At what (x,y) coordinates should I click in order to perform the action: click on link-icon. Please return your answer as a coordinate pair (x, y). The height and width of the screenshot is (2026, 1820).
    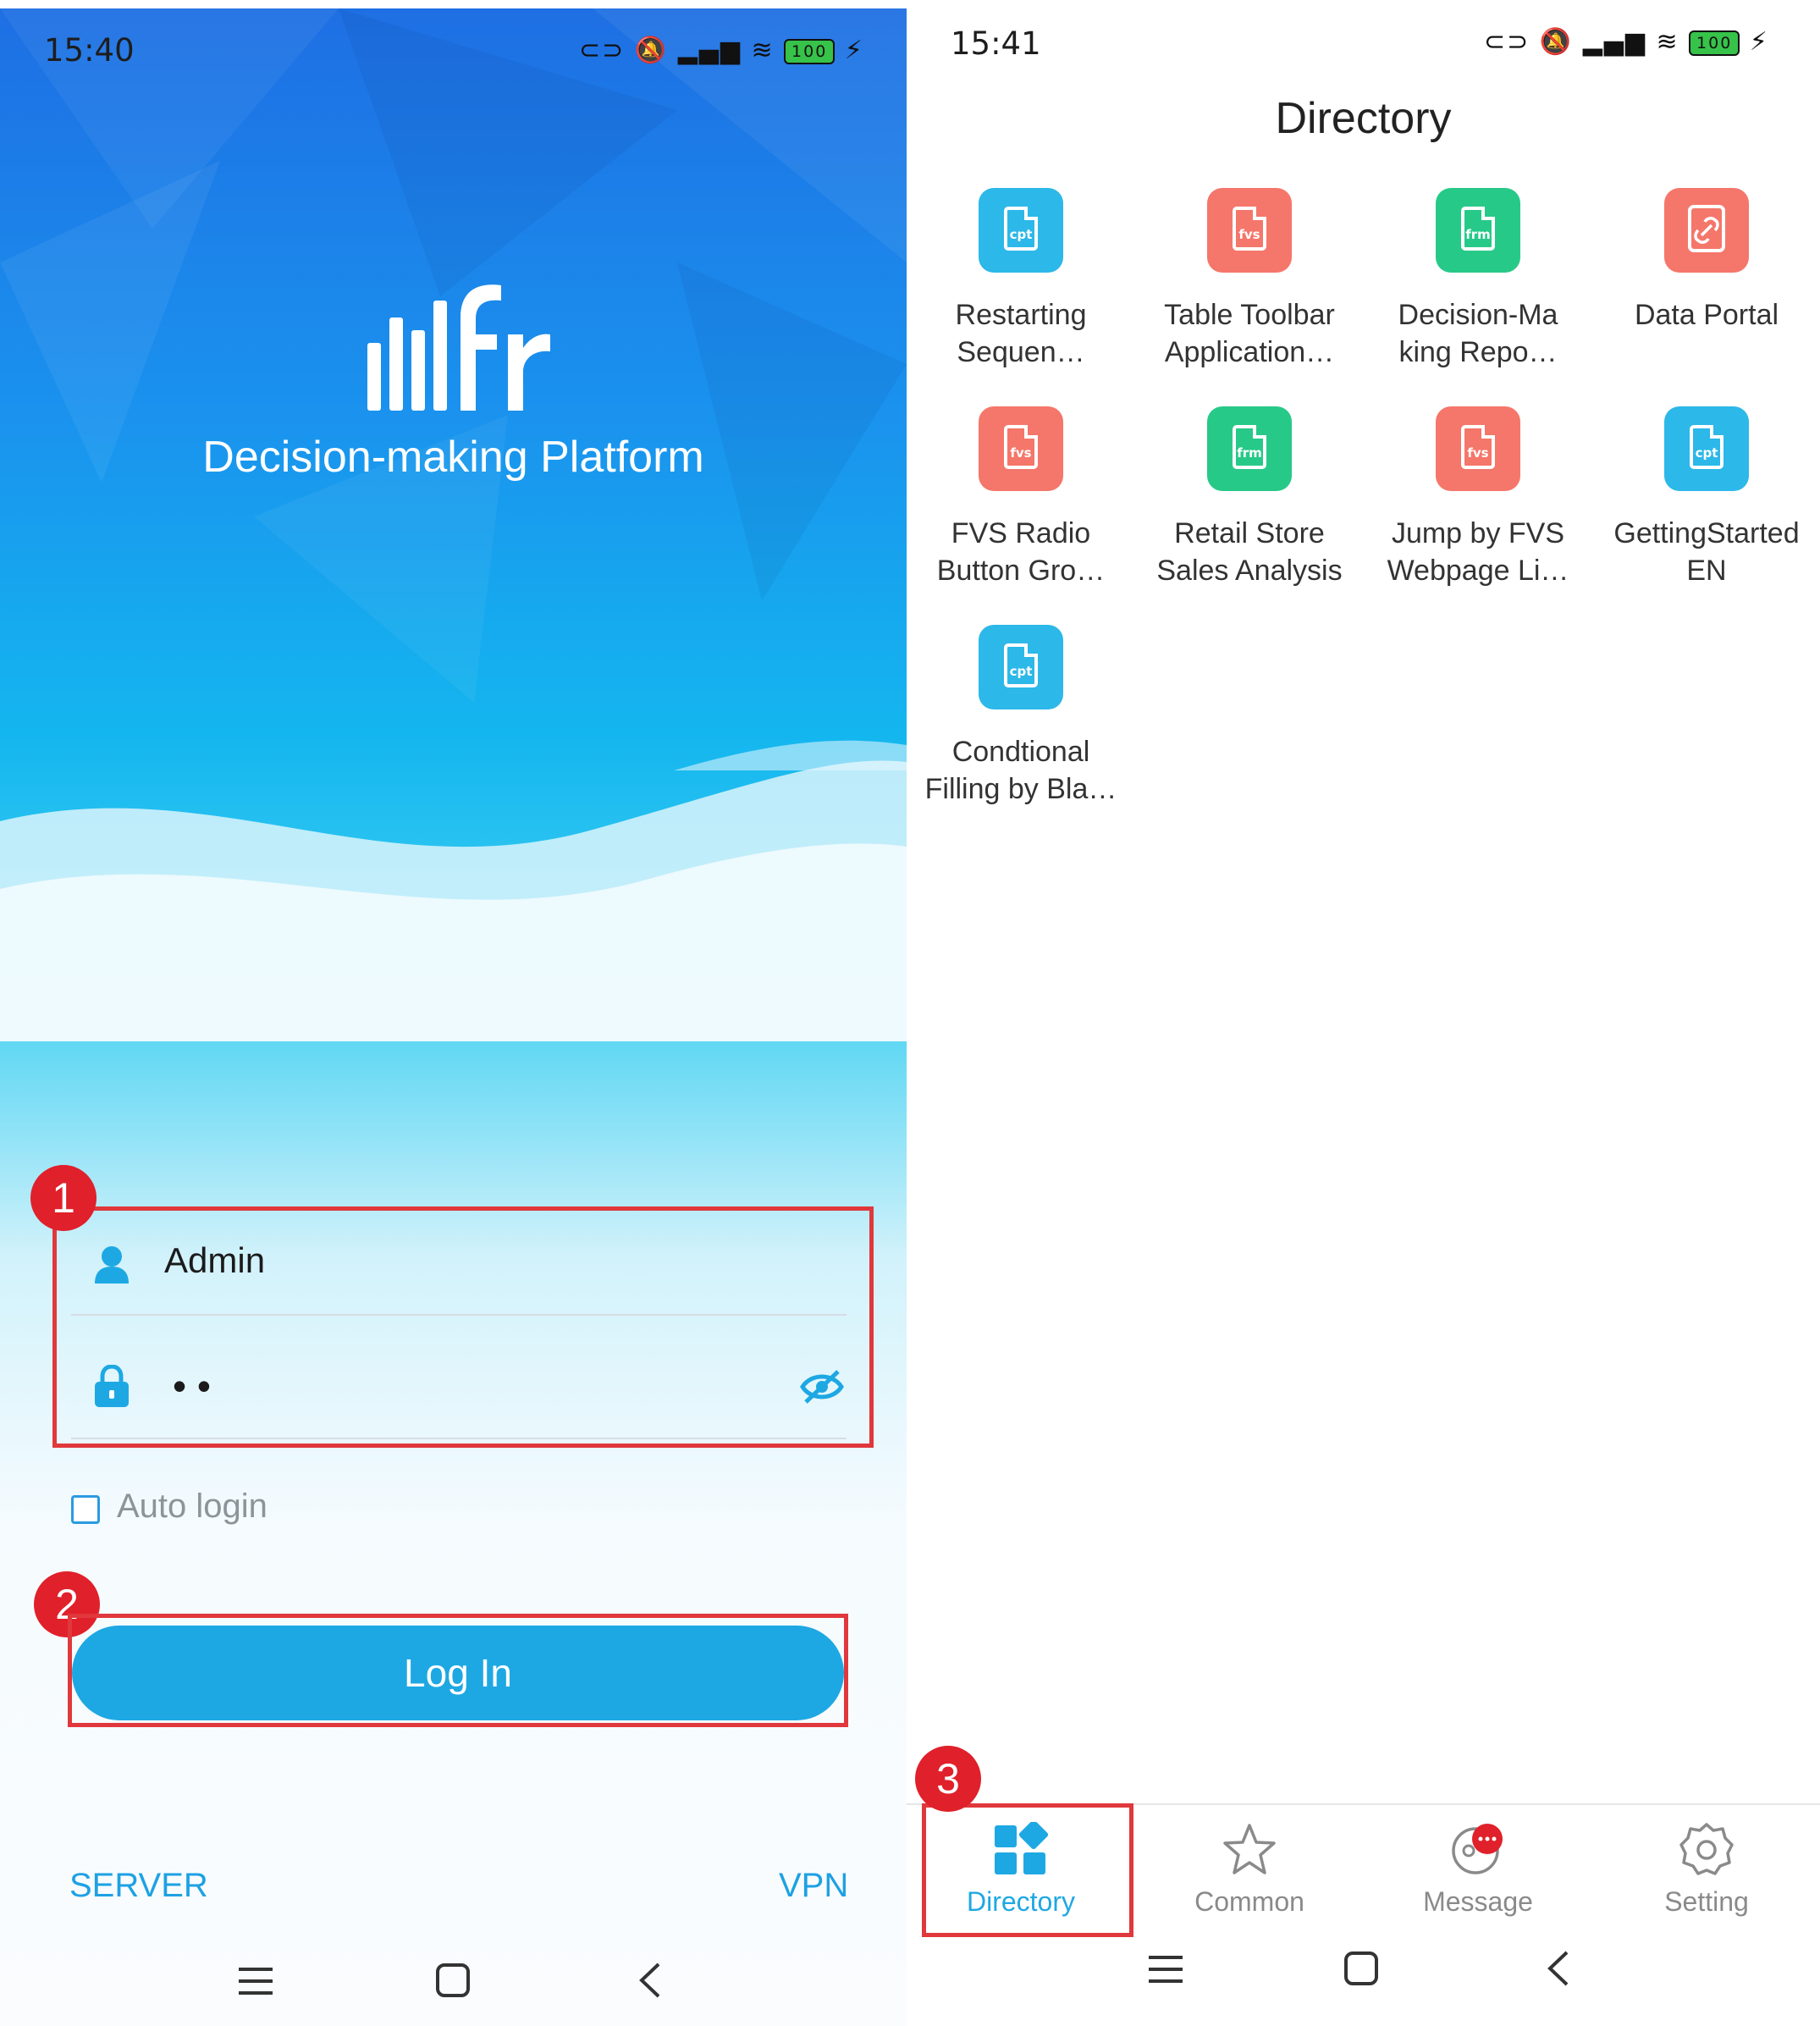
    Looking at the image, I should click on (1706, 230).